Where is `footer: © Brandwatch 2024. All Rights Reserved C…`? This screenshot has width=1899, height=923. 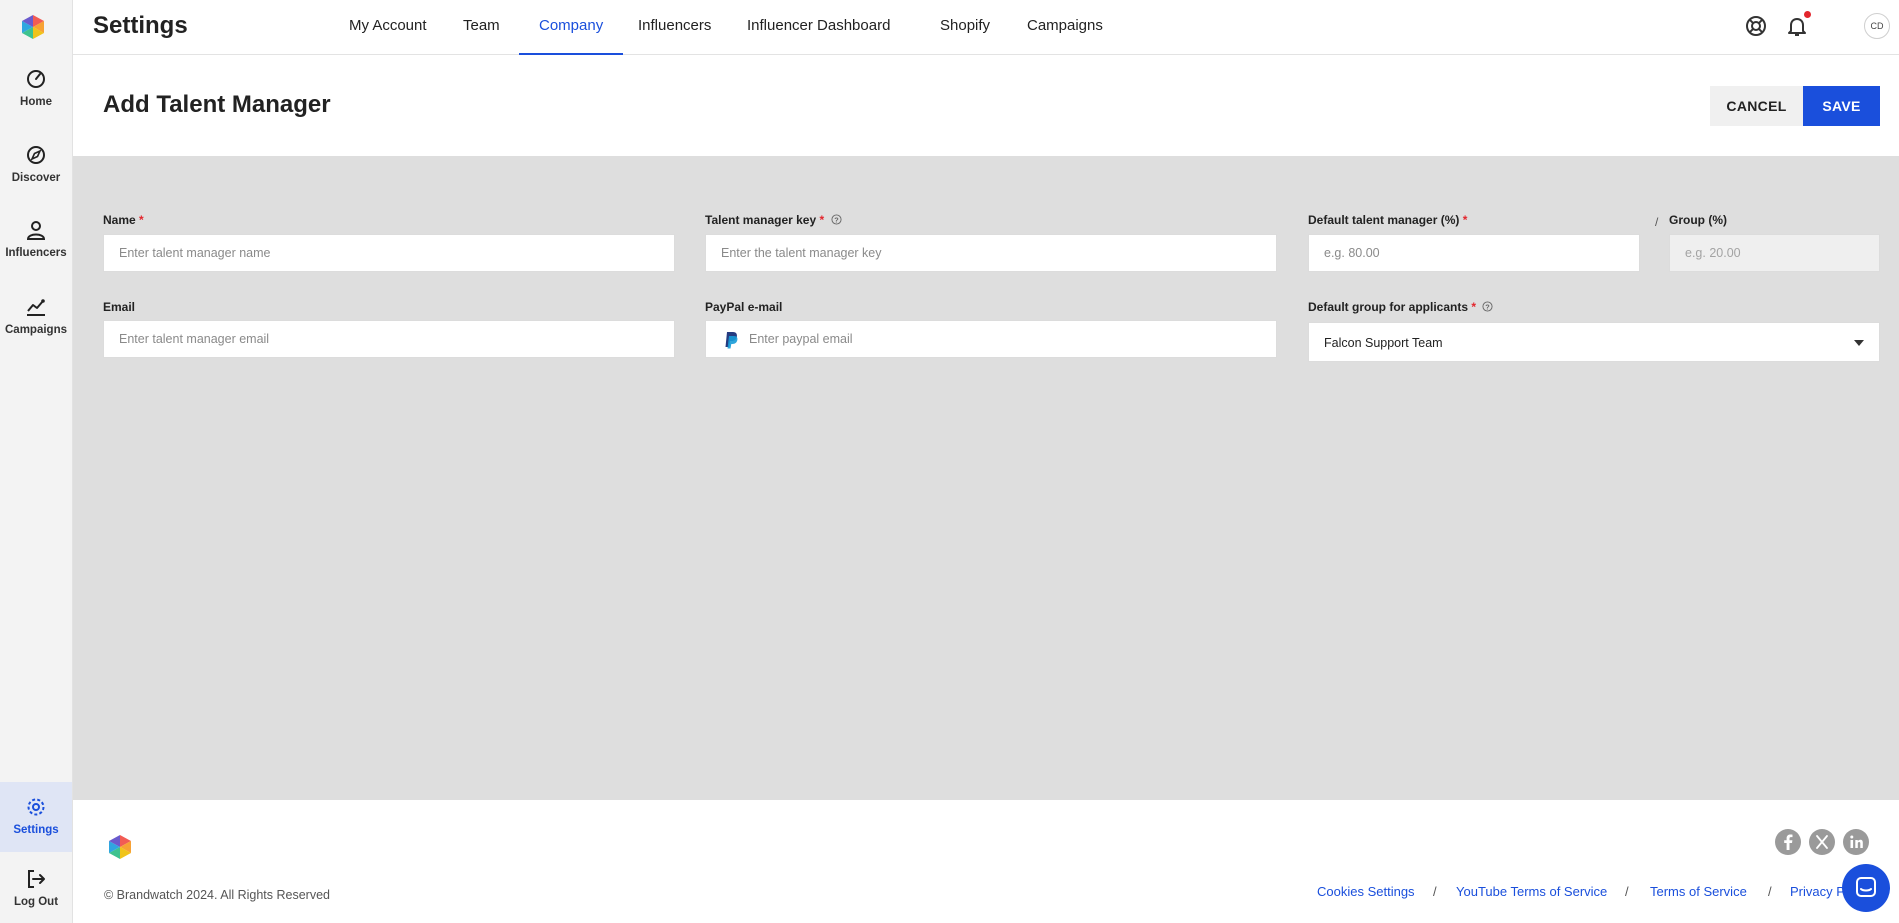 footer: © Brandwatch 2024. All Rights Reserved C… is located at coordinates (986, 861).